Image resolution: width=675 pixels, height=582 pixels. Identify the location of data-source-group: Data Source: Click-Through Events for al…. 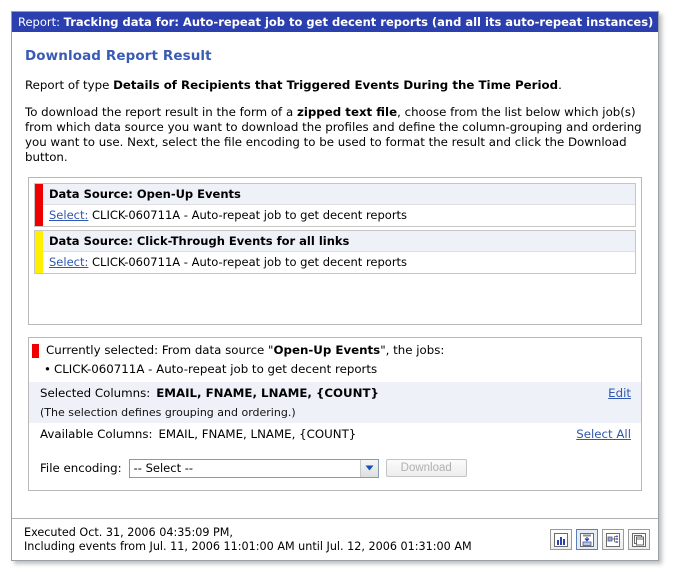
(335, 251).